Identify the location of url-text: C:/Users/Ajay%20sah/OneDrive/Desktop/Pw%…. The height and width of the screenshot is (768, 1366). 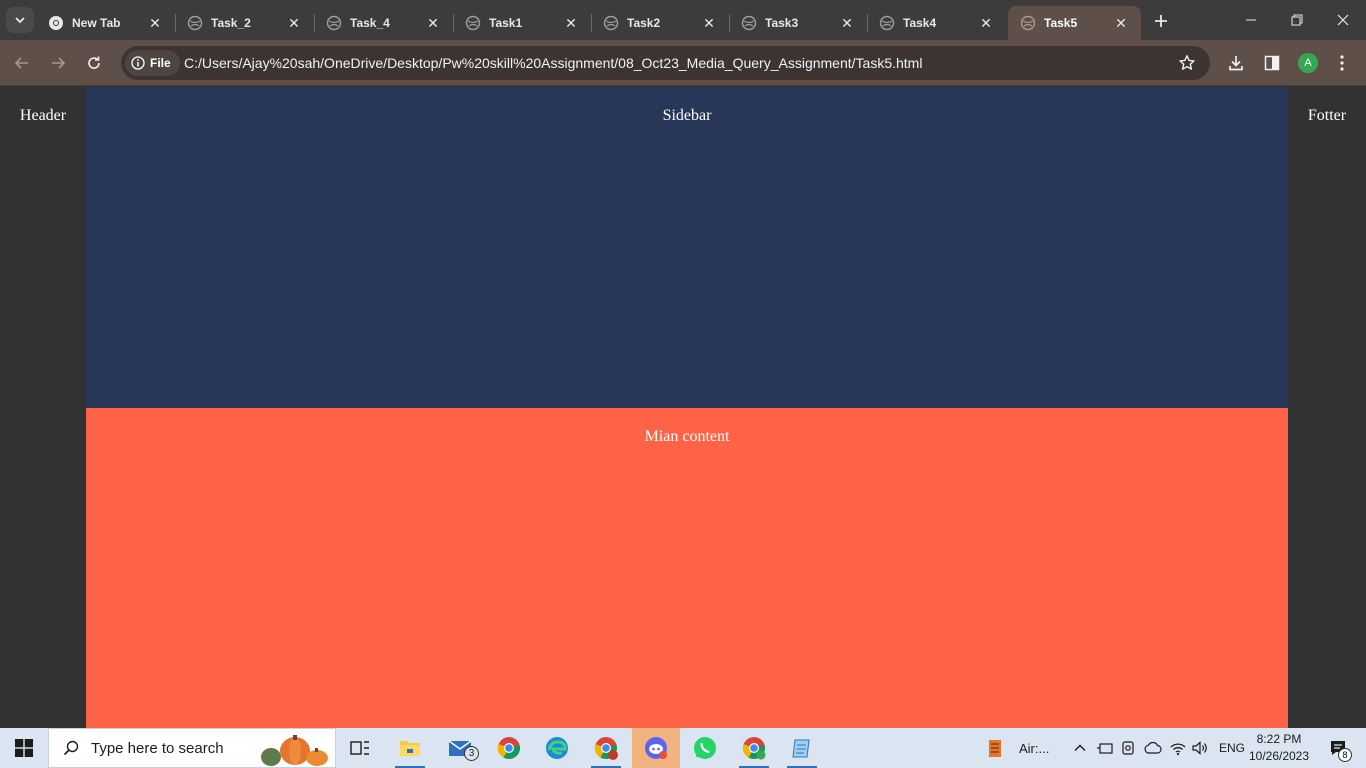
(553, 63).